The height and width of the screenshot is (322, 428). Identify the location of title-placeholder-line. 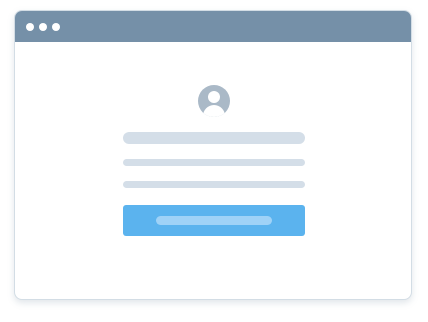
(214, 138).